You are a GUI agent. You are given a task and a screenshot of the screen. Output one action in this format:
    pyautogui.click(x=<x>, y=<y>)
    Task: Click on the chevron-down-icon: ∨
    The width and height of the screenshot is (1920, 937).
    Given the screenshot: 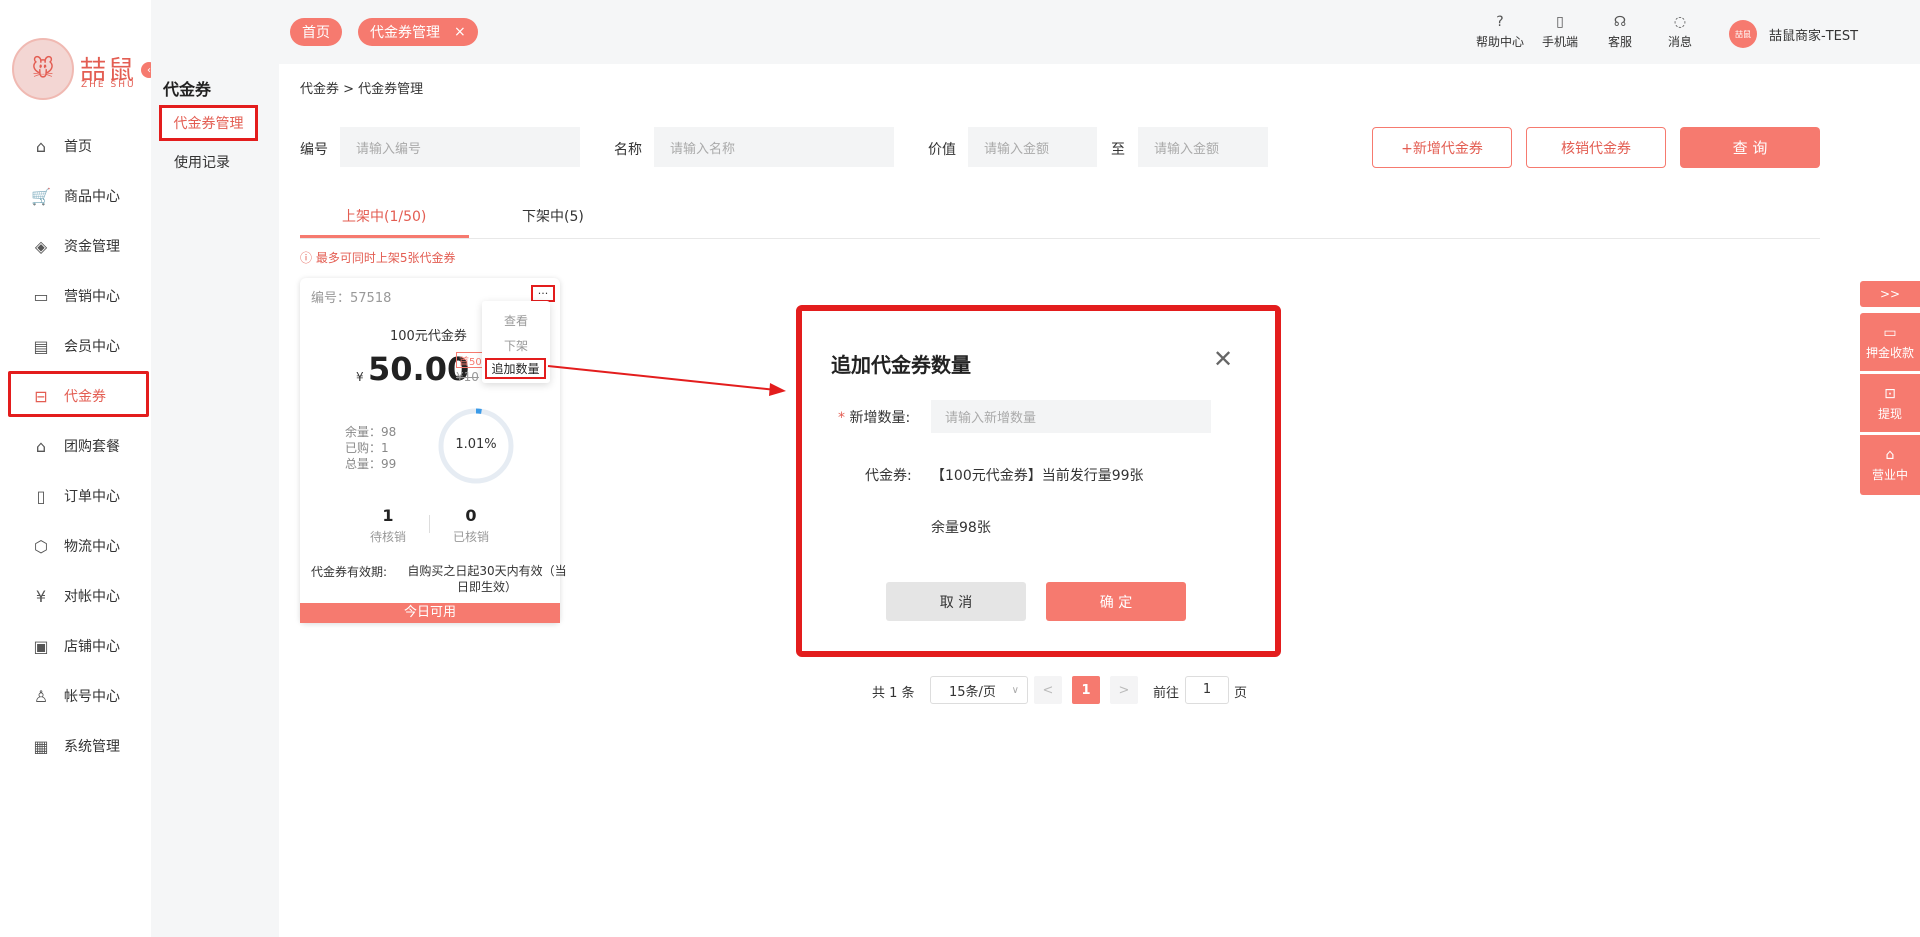 What is the action you would take?
    pyautogui.click(x=1015, y=690)
    